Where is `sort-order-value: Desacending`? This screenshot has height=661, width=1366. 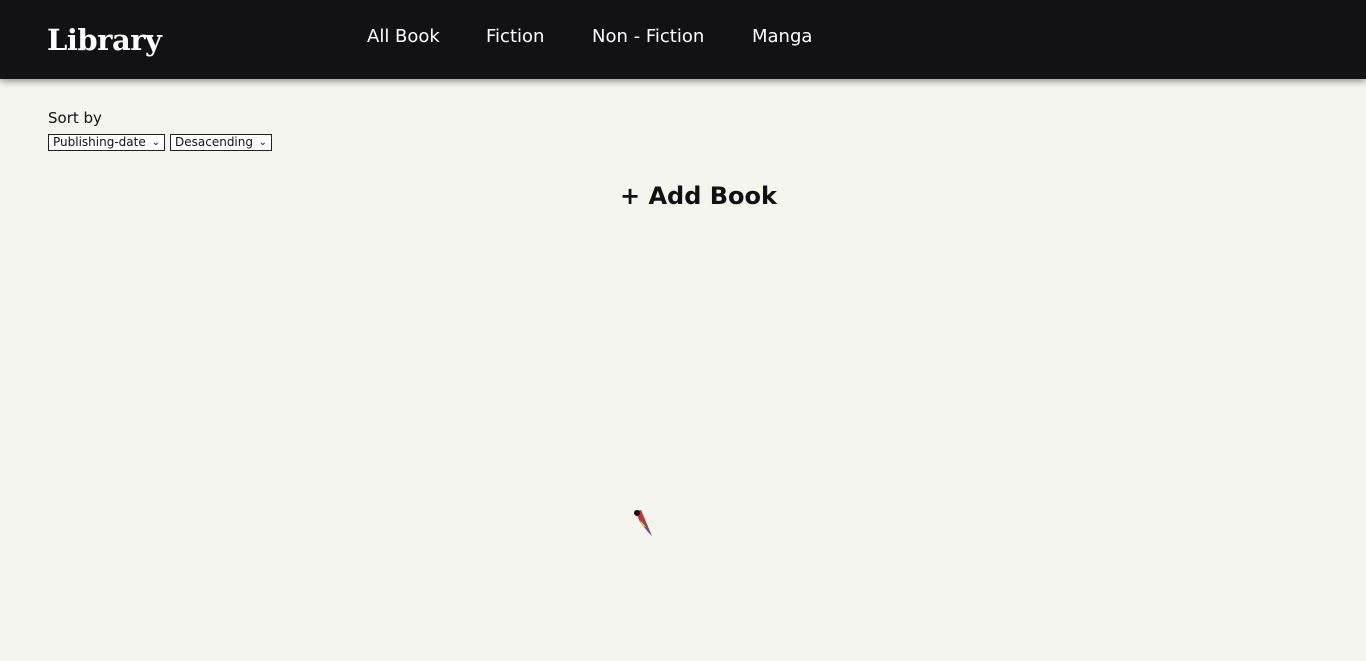
sort-order-value: Desacending is located at coordinates (214, 142).